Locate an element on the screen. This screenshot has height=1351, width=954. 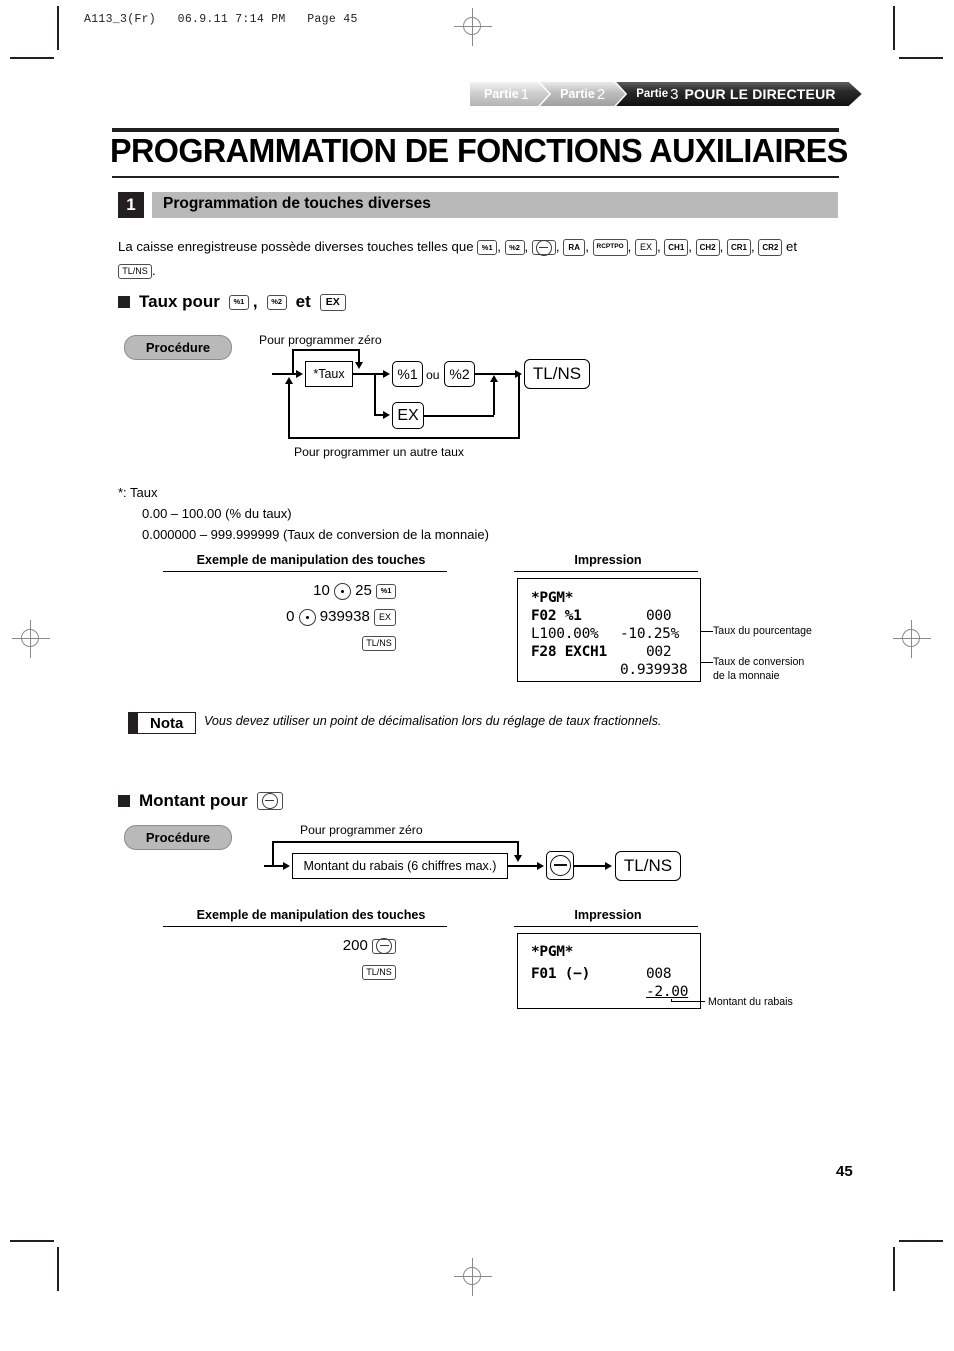
receipt-line-4-right: 0.939938 is located at coordinates (654, 670).